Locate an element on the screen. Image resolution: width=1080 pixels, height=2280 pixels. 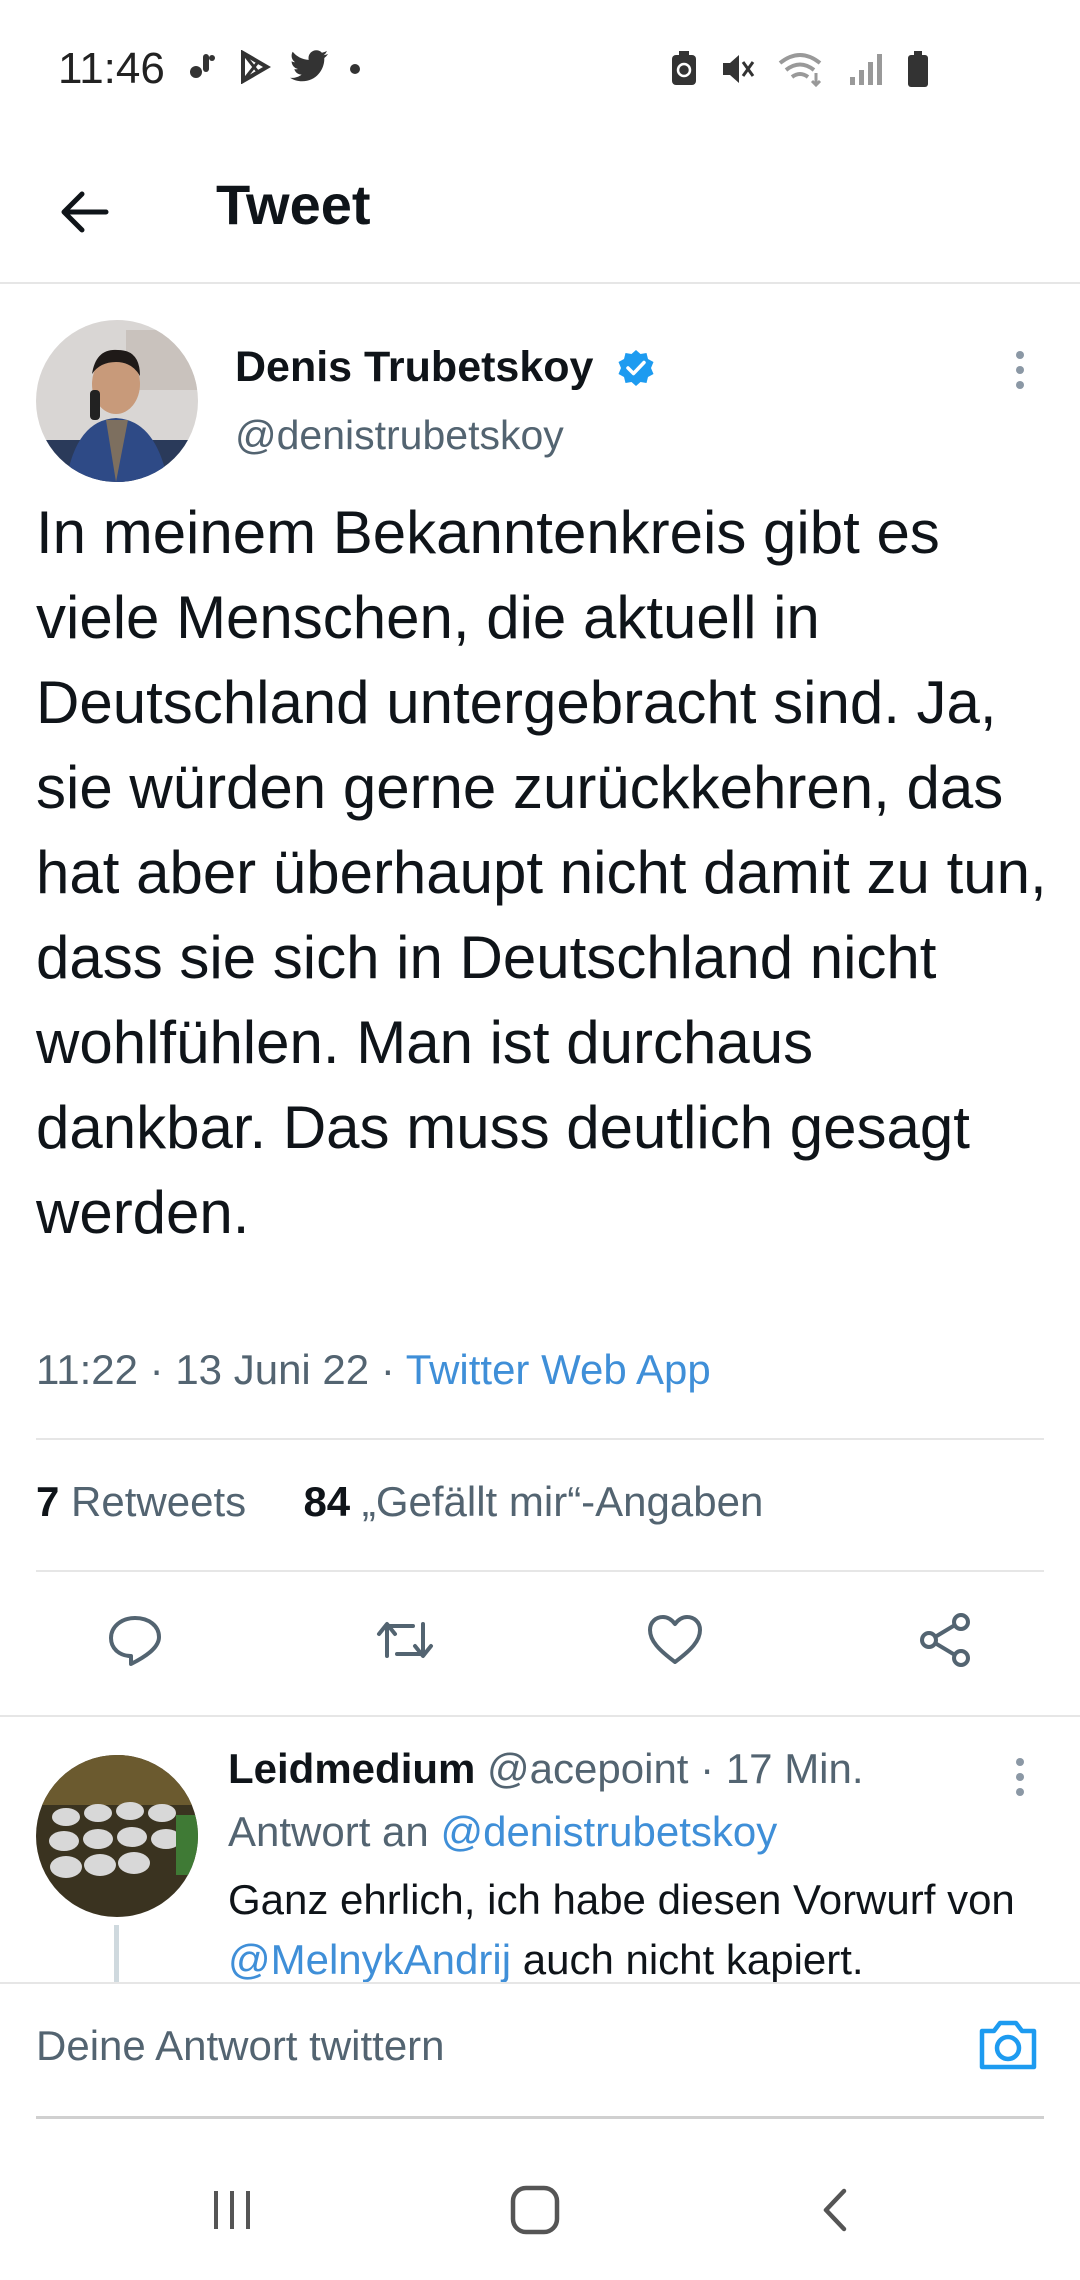
reply-more-button is located at coordinates (1020, 1779).